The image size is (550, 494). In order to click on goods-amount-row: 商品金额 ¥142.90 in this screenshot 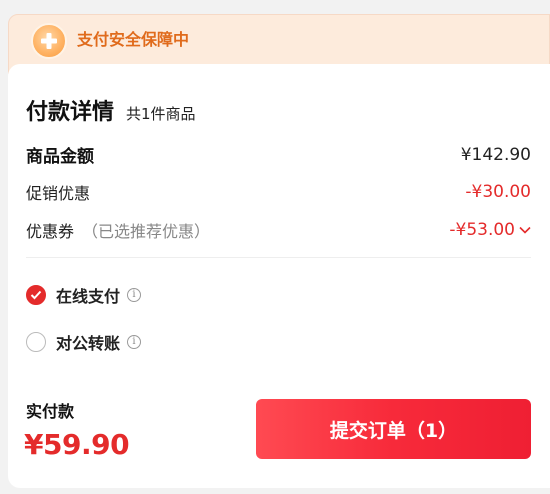, I will do `click(278, 155)`.